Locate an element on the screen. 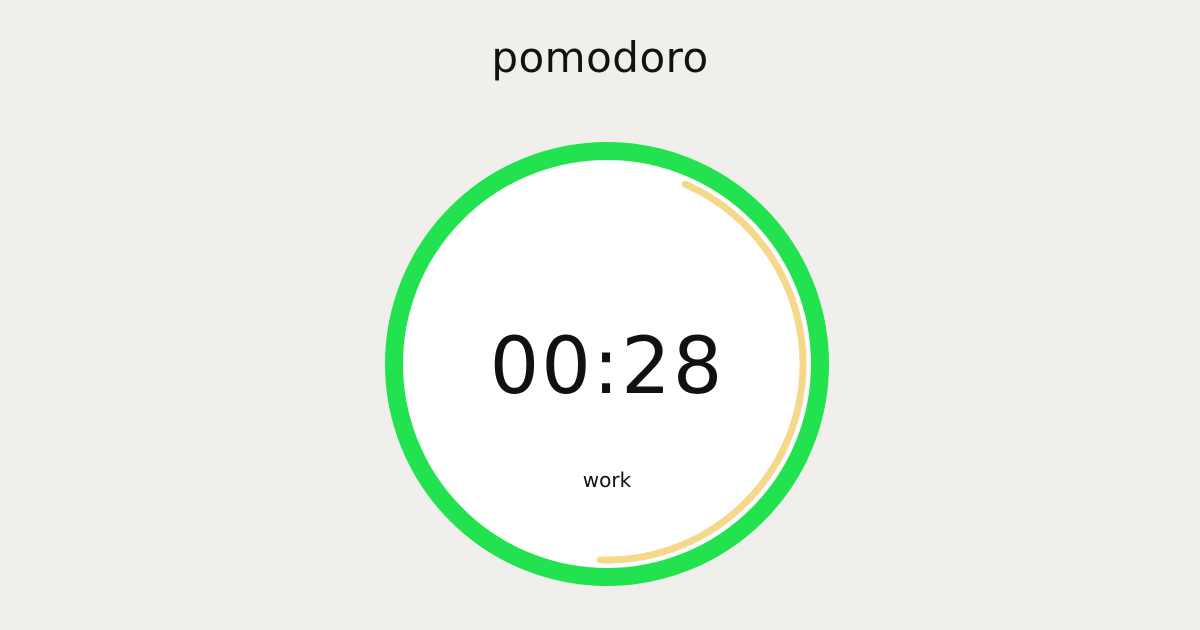 The height and width of the screenshot is (630, 1200). app-title: pomodoro is located at coordinates (600, 57).